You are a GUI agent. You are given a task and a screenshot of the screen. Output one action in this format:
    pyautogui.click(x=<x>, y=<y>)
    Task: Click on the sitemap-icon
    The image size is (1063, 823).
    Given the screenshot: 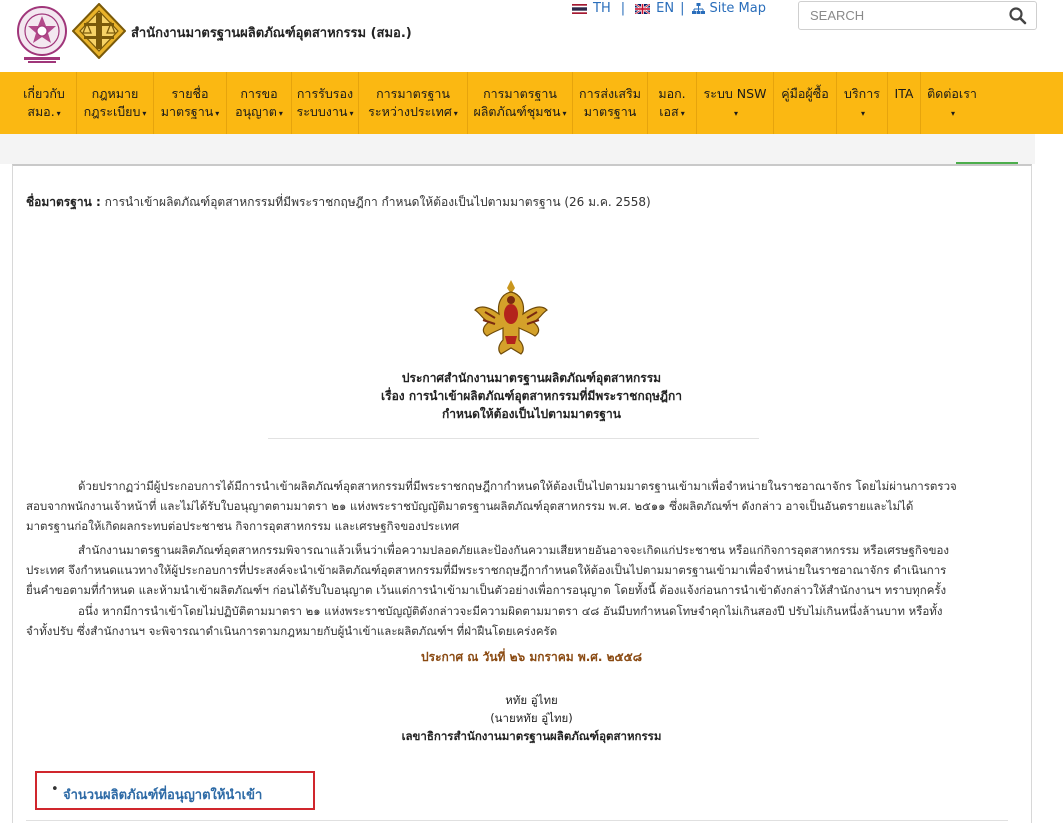 What is the action you would take?
    pyautogui.click(x=699, y=8)
    